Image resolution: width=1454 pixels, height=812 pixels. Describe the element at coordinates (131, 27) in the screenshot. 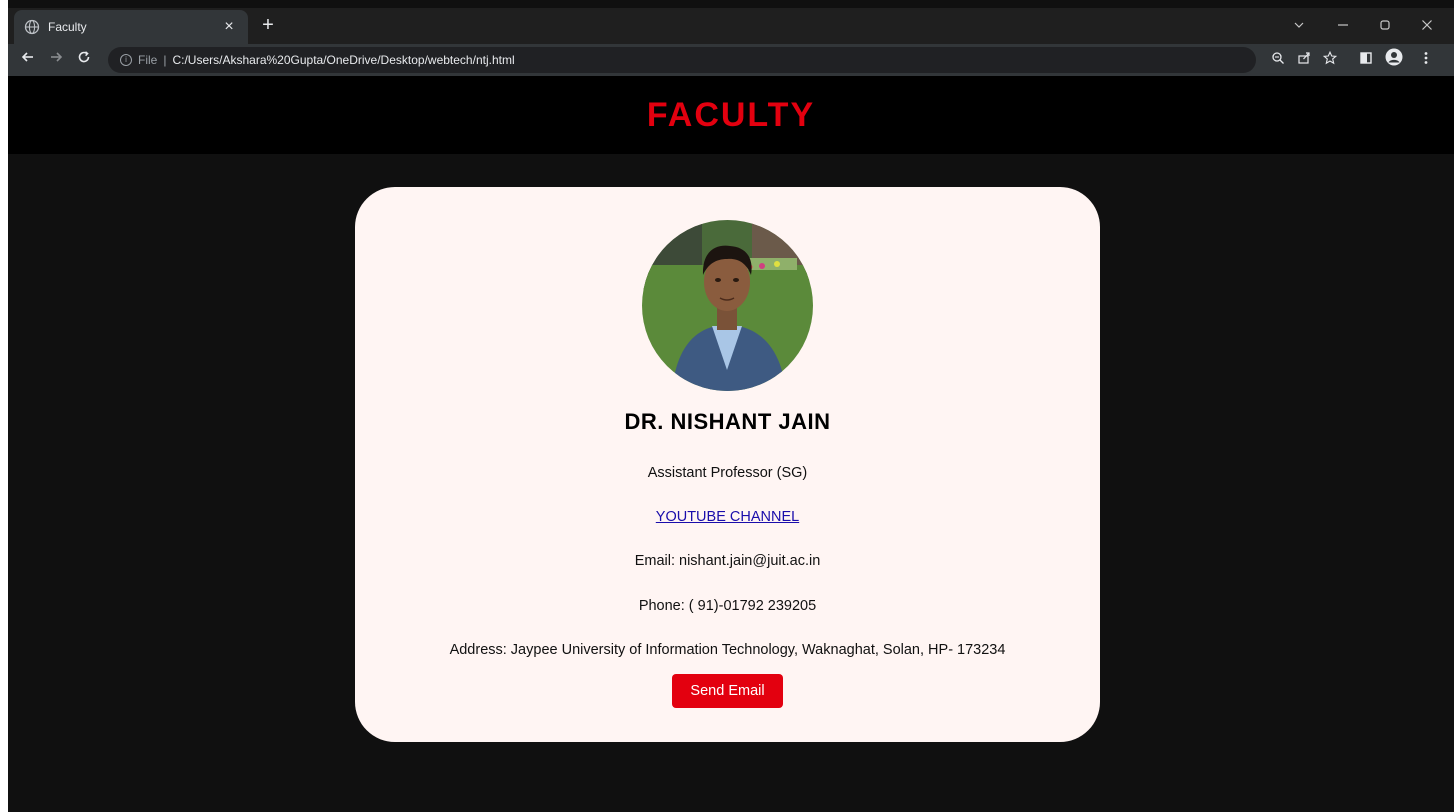

I see `tab-faculty: Faculty ×` at that location.